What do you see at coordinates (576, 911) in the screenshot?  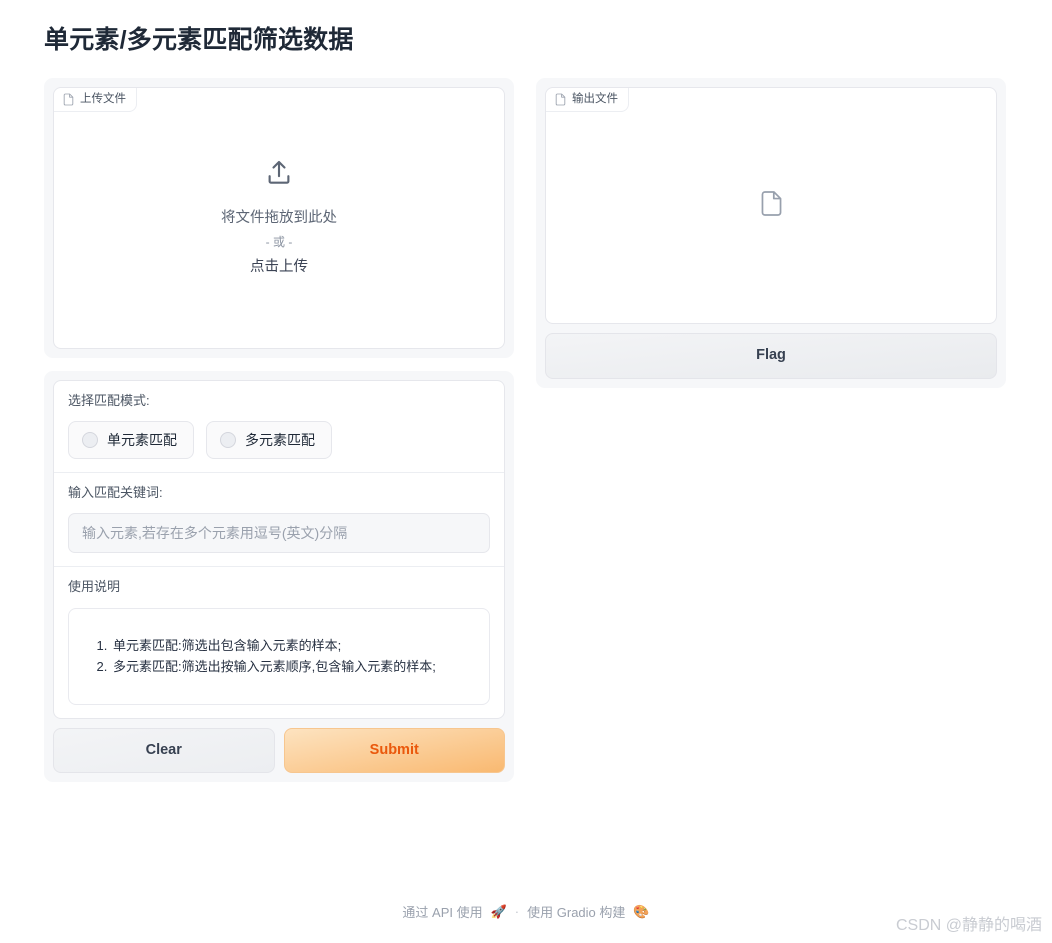 I see `built-with-gradio-link: 使用 Gradio 构建` at bounding box center [576, 911].